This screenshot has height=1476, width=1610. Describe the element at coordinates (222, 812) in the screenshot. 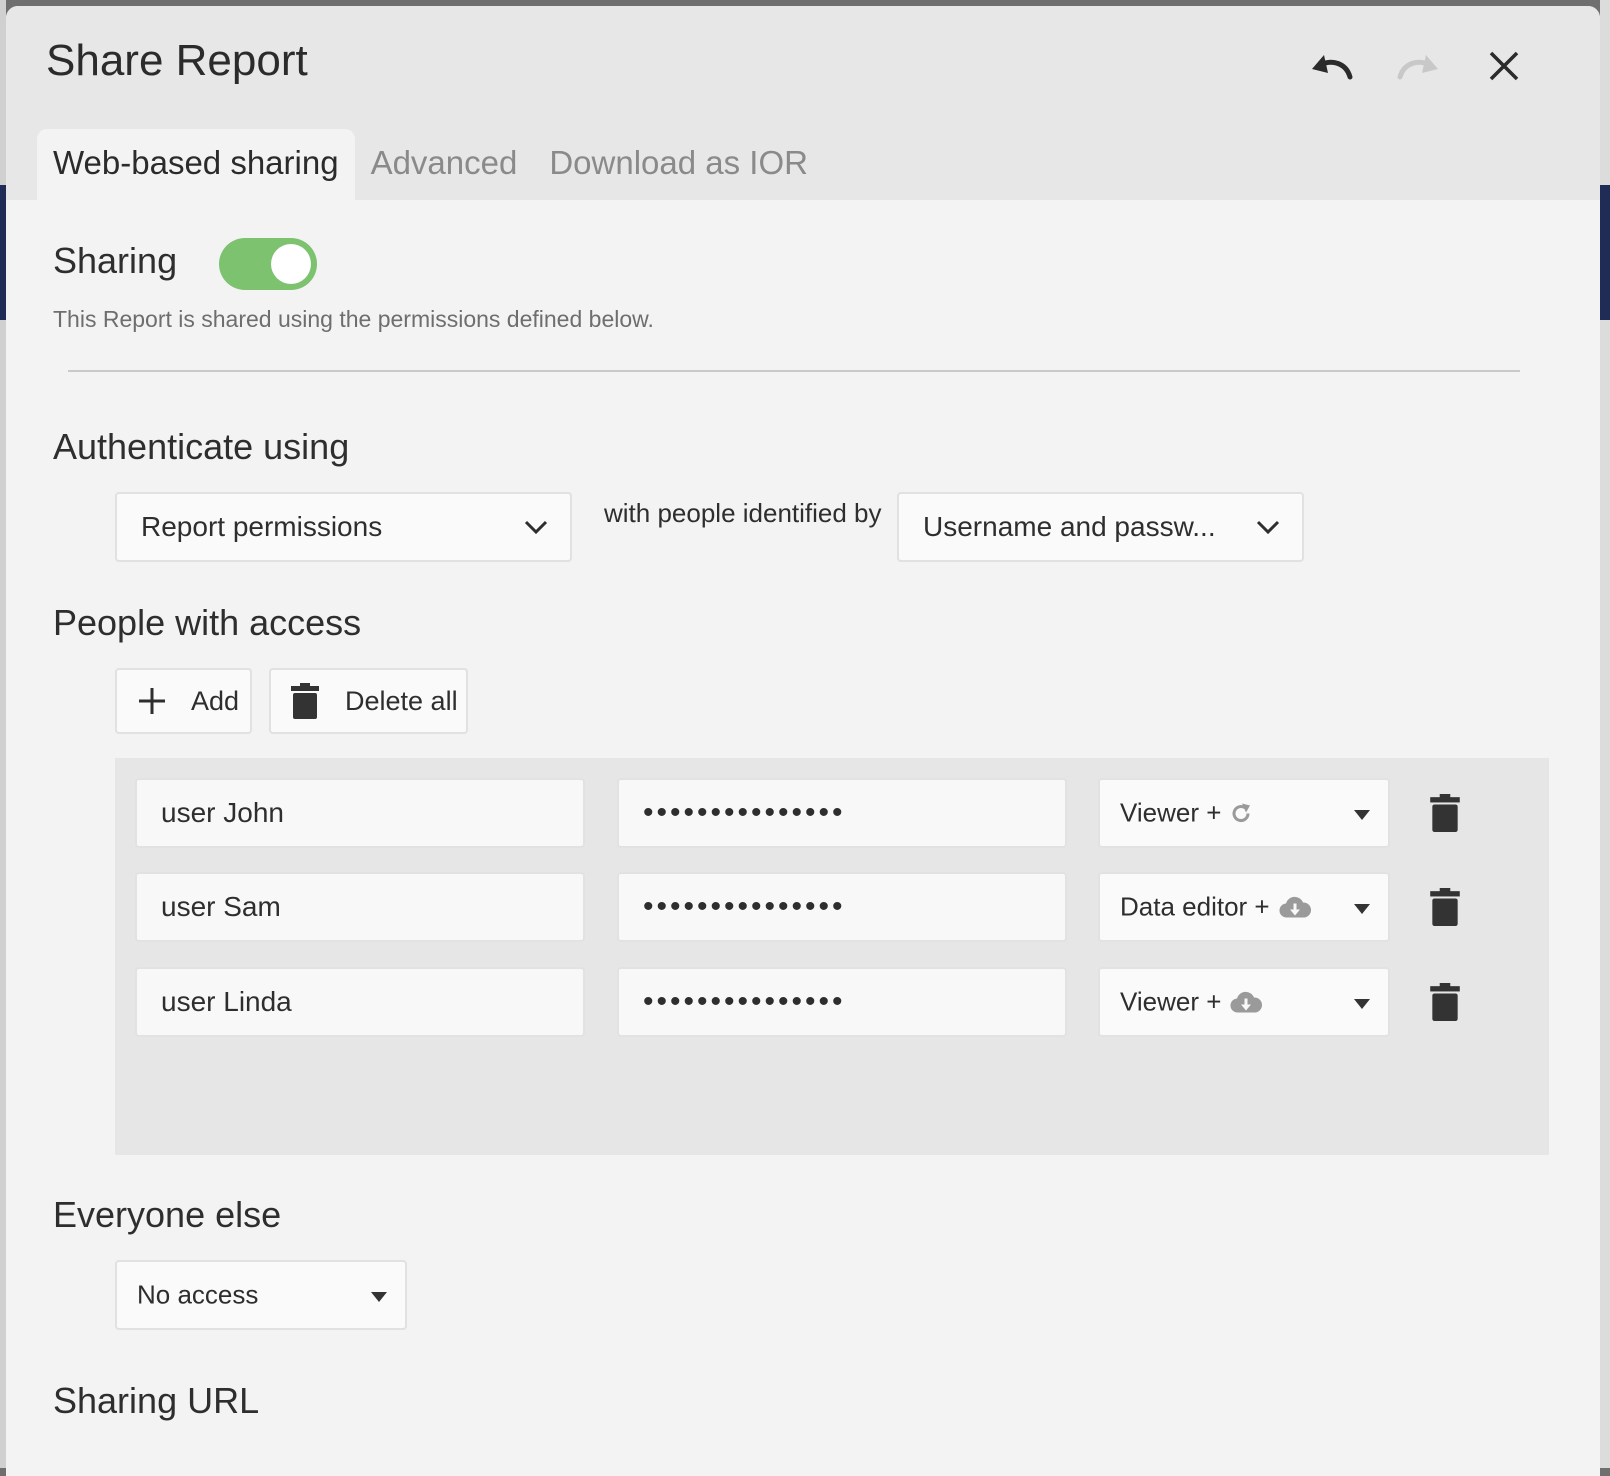

I see `username-value: user John` at that location.